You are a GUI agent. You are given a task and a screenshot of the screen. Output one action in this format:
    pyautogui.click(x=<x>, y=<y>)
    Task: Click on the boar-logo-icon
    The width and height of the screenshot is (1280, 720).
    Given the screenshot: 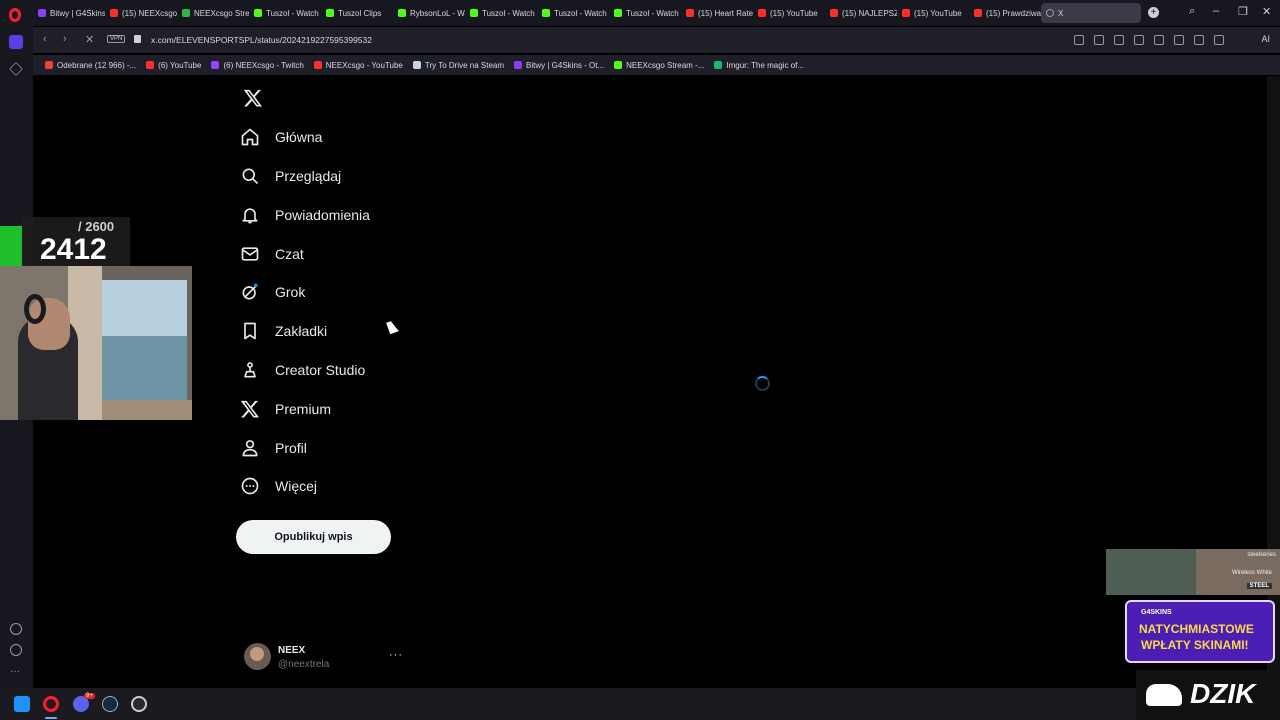 What is the action you would take?
    pyautogui.click(x=1164, y=695)
    